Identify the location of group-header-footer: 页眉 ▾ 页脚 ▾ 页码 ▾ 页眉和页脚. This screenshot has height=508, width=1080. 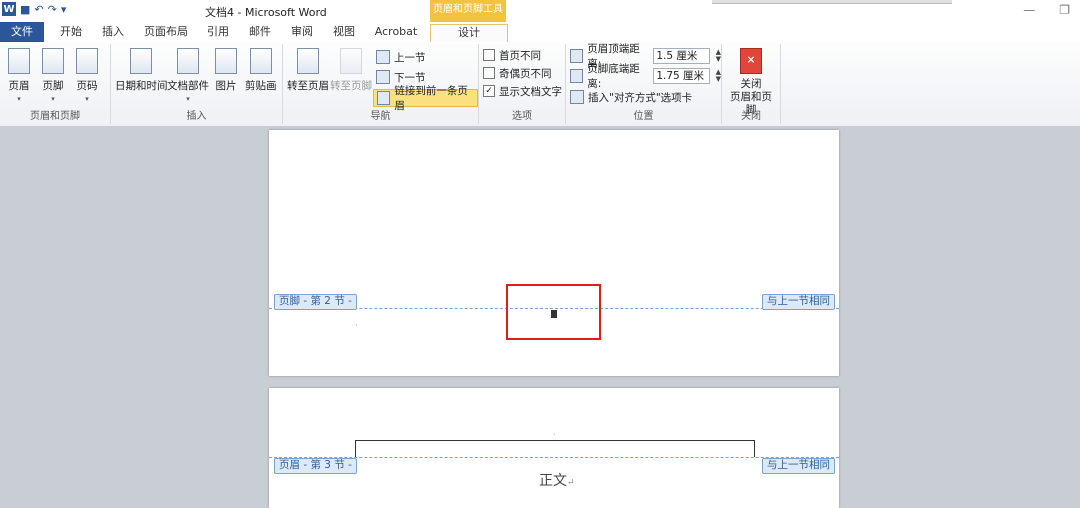
(55, 84).